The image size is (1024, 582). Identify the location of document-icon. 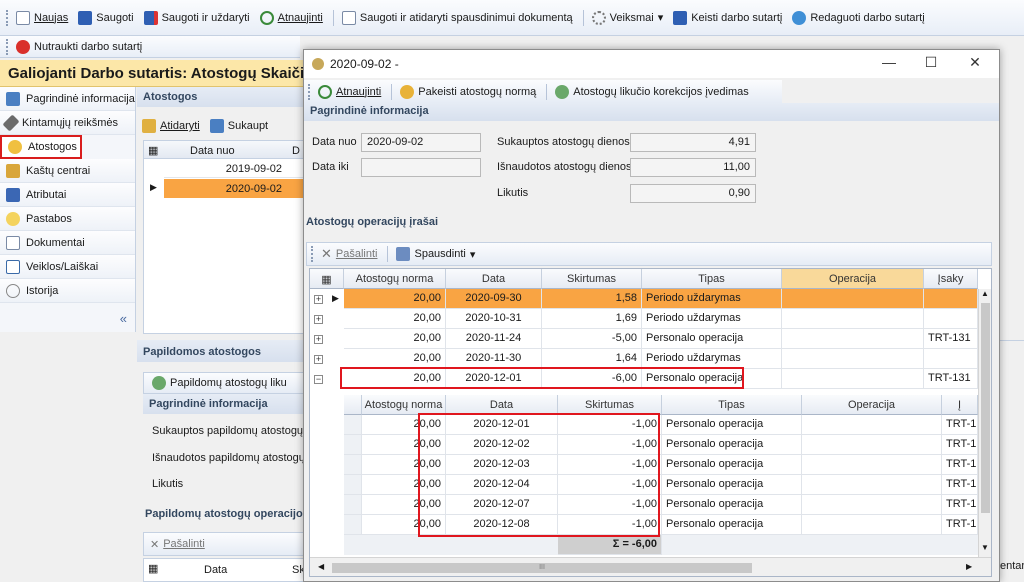
(13, 242).